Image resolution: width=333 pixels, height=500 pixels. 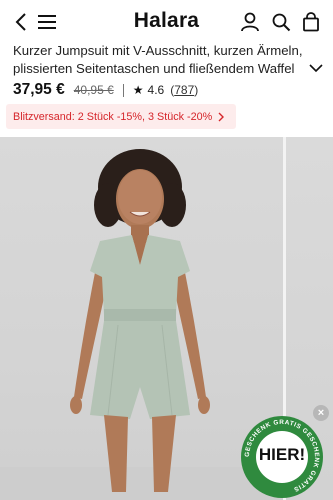 I want to click on star-icon: ★, so click(x=138, y=90).